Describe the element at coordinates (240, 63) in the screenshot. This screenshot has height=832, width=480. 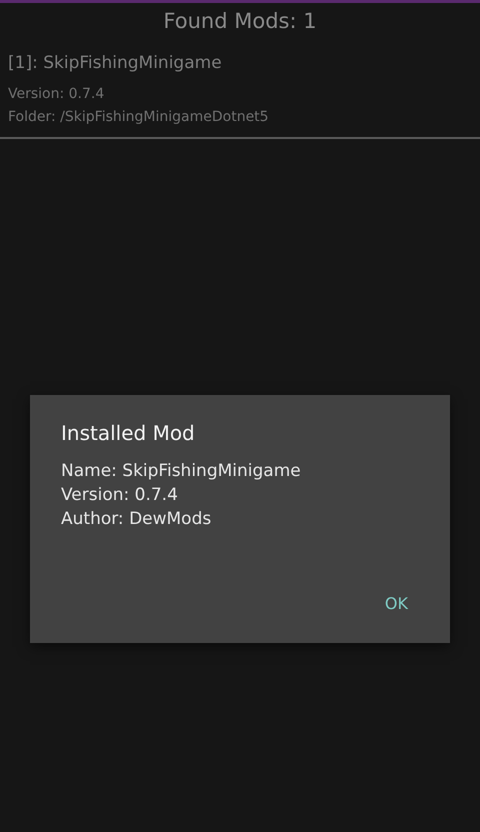
I see `mod-title: [1]: SkipFishingMinigame` at that location.